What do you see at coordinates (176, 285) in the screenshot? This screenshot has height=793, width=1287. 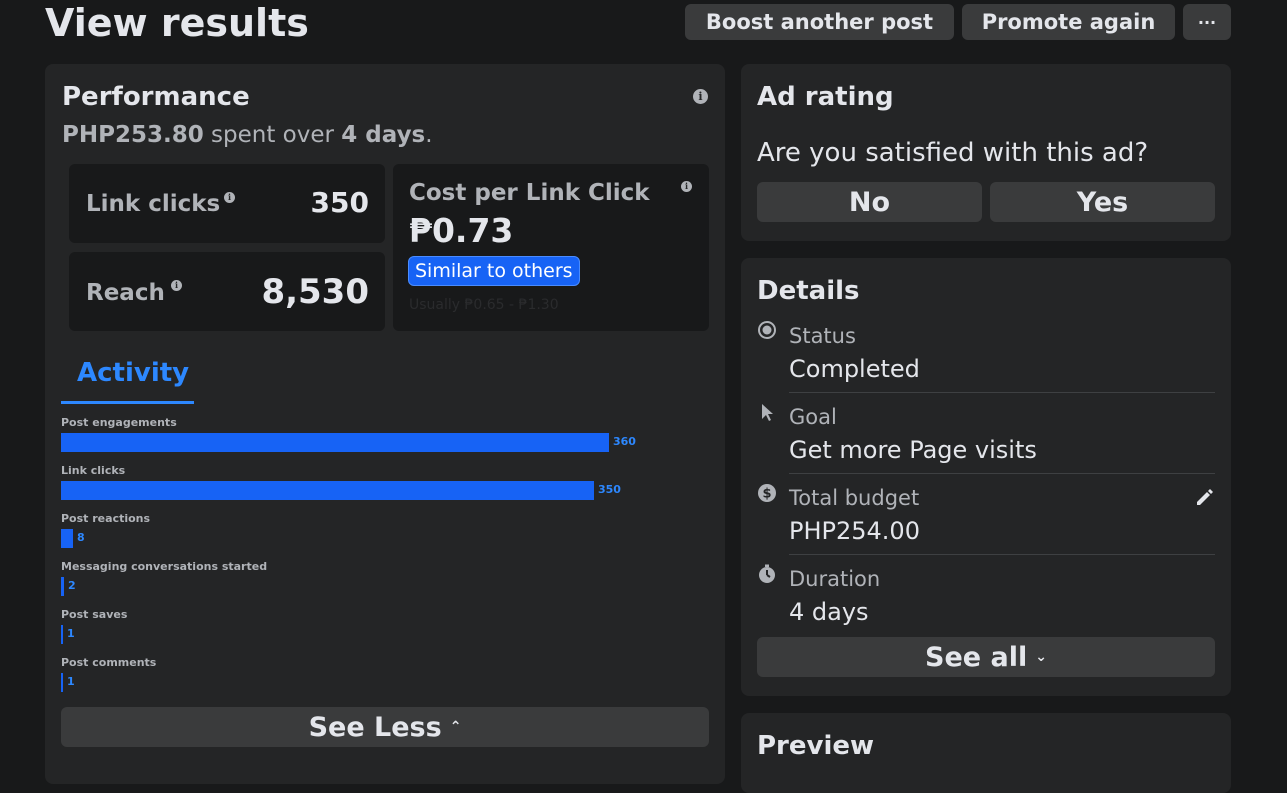 I see `reach-info-icon: i` at bounding box center [176, 285].